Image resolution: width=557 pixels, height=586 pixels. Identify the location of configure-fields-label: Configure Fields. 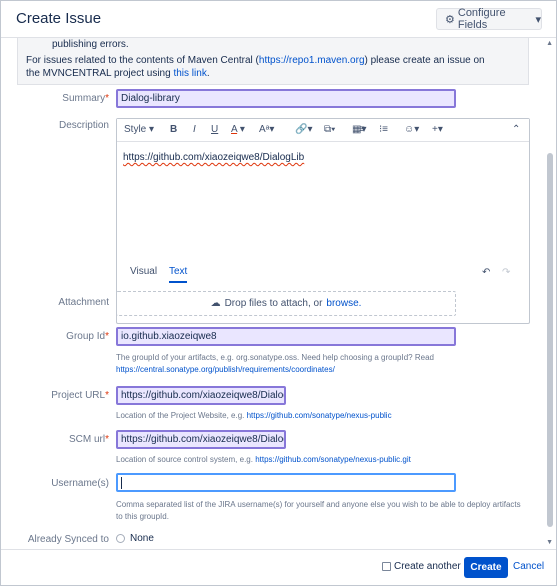
(481, 19).